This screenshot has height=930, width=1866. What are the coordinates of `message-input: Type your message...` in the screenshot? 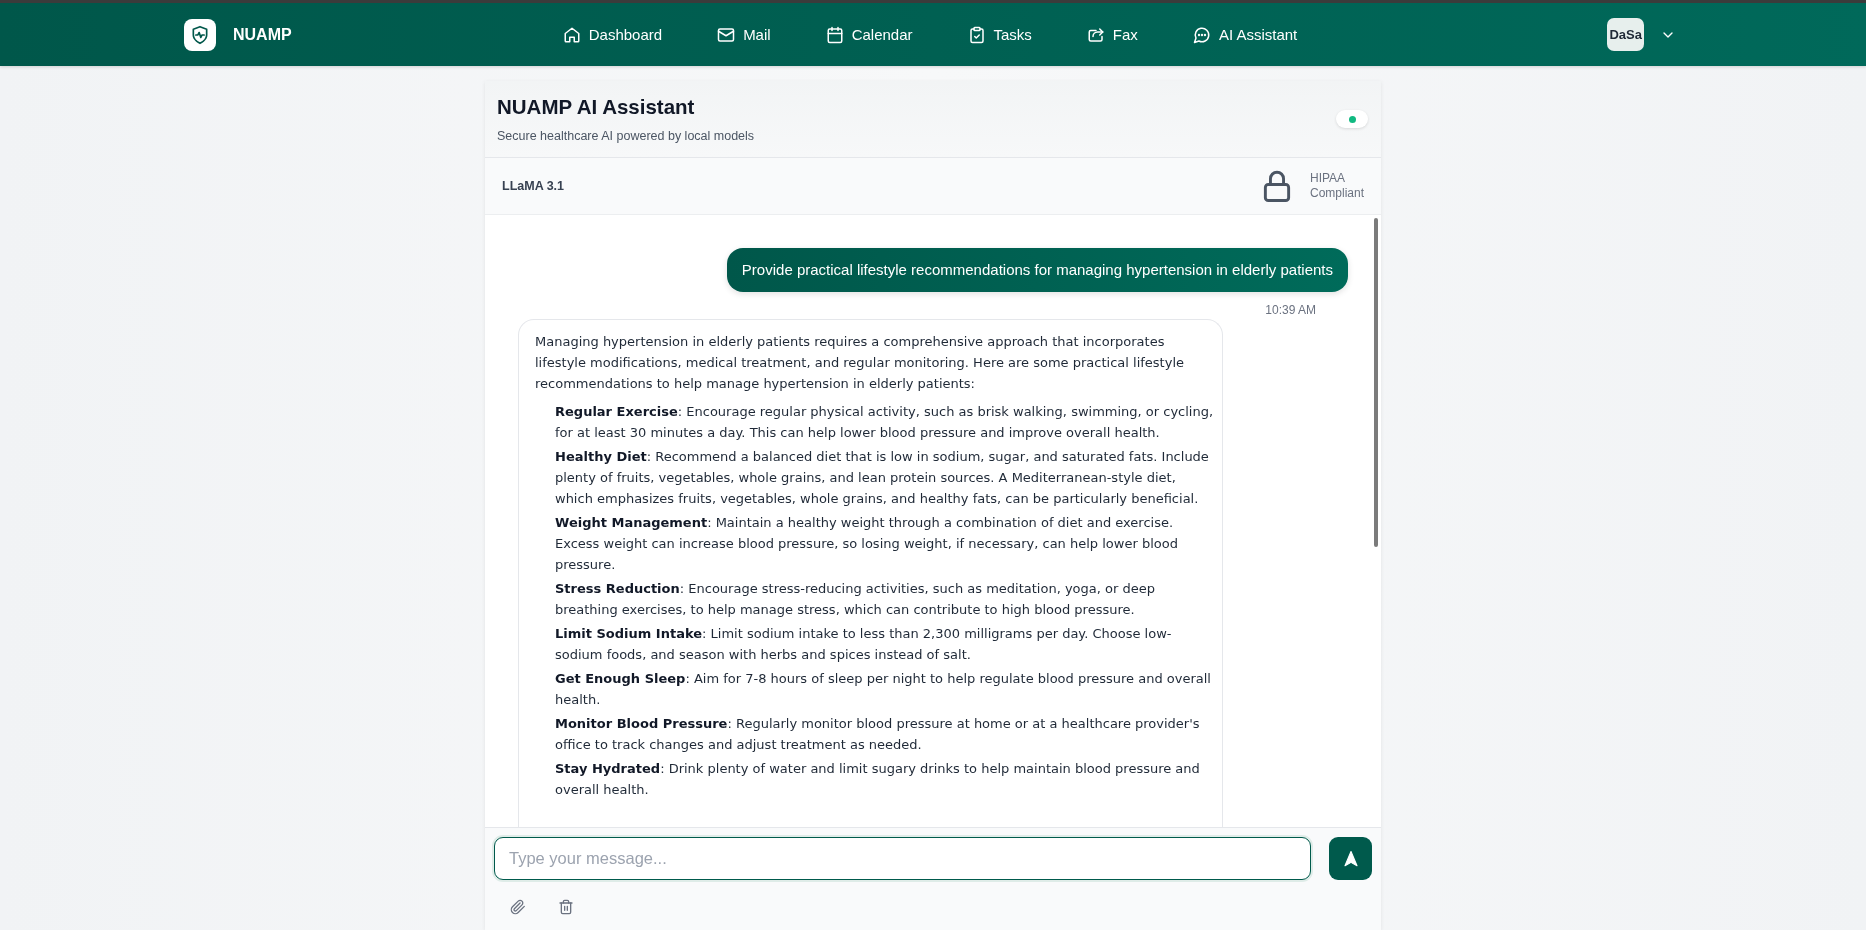 It's located at (902, 858).